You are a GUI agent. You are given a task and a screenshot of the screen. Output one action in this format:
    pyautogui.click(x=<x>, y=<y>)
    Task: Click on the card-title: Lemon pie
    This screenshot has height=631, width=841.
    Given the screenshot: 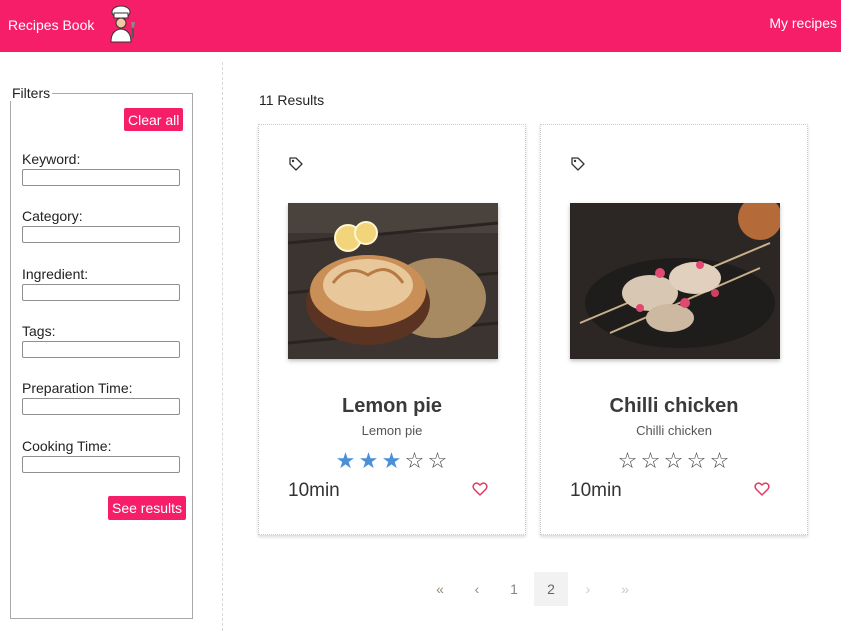 What is the action you would take?
    pyautogui.click(x=392, y=406)
    